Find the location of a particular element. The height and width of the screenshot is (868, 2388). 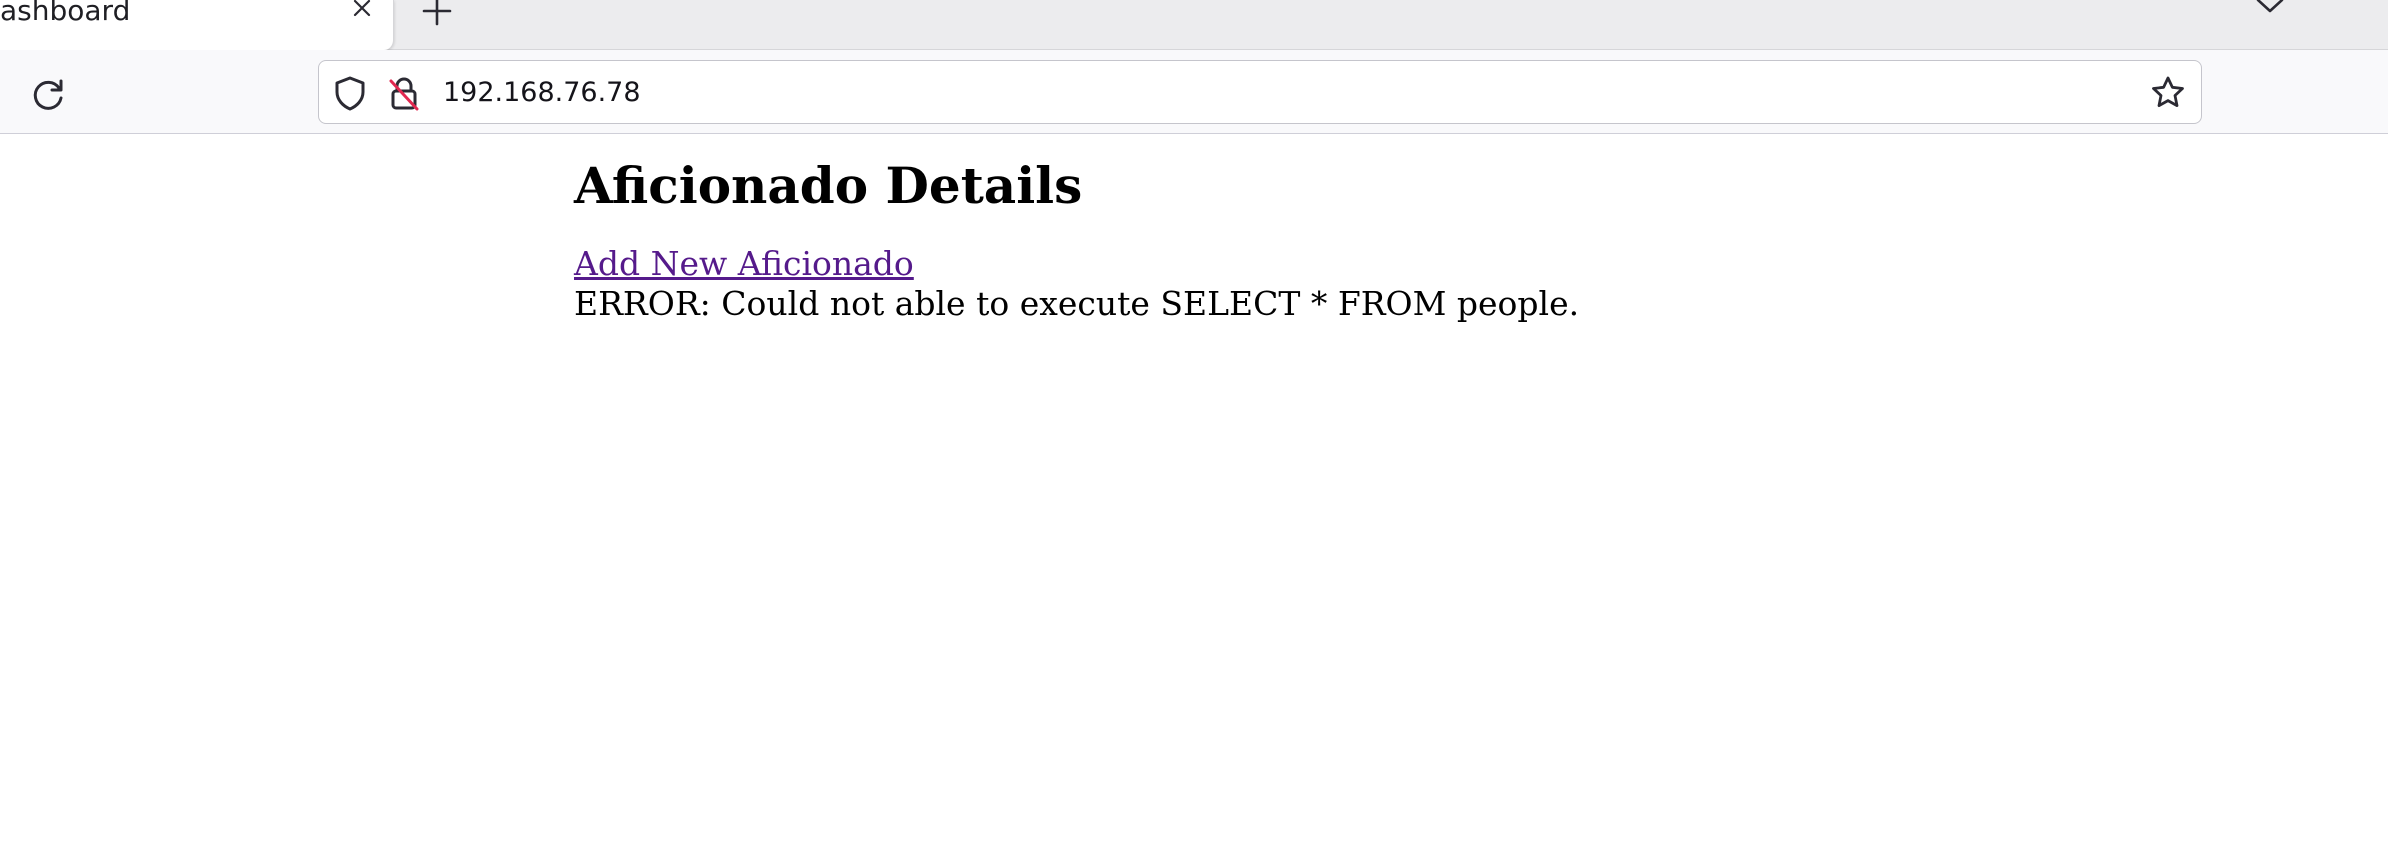

close-icon is located at coordinates (362, 10).